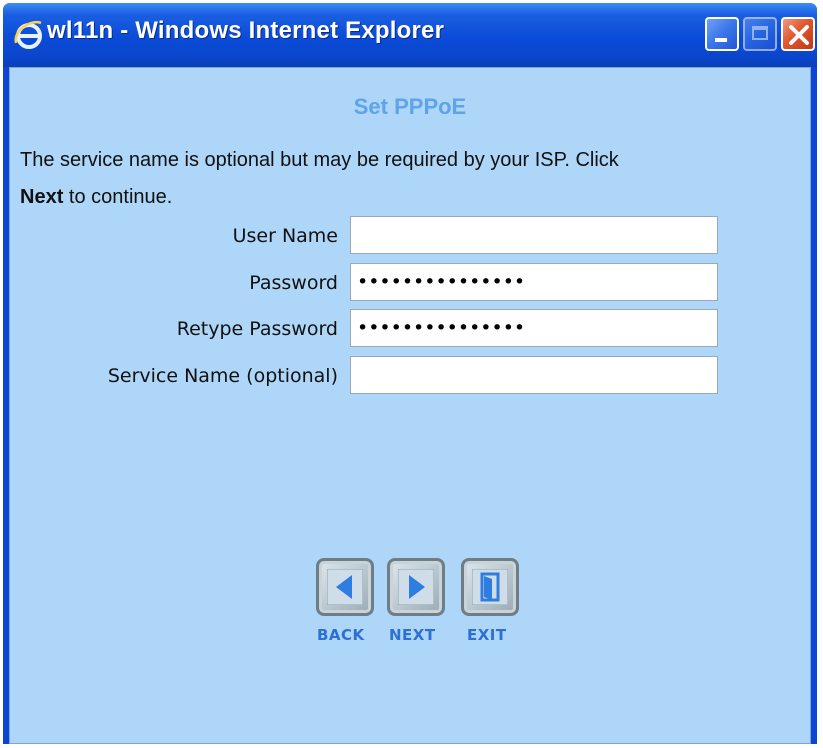 This screenshot has height=748, width=823. I want to click on instructions-next-word: Next, so click(42, 197).